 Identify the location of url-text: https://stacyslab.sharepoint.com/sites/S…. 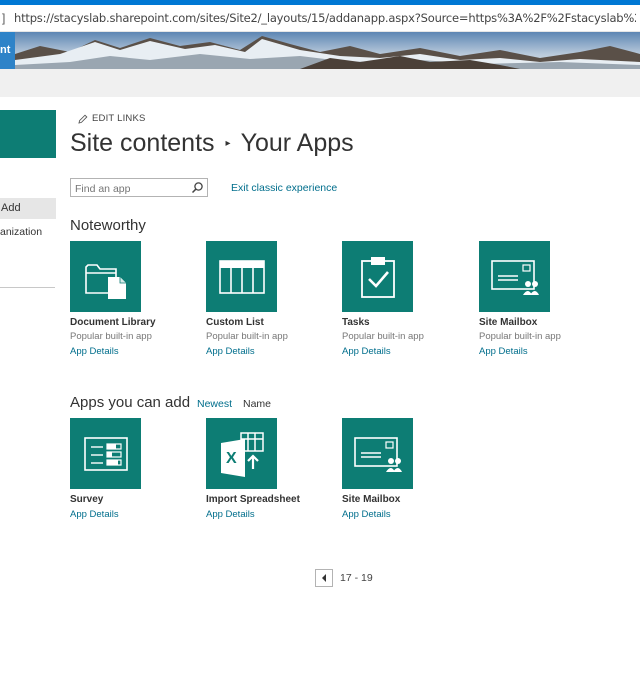
(325, 18).